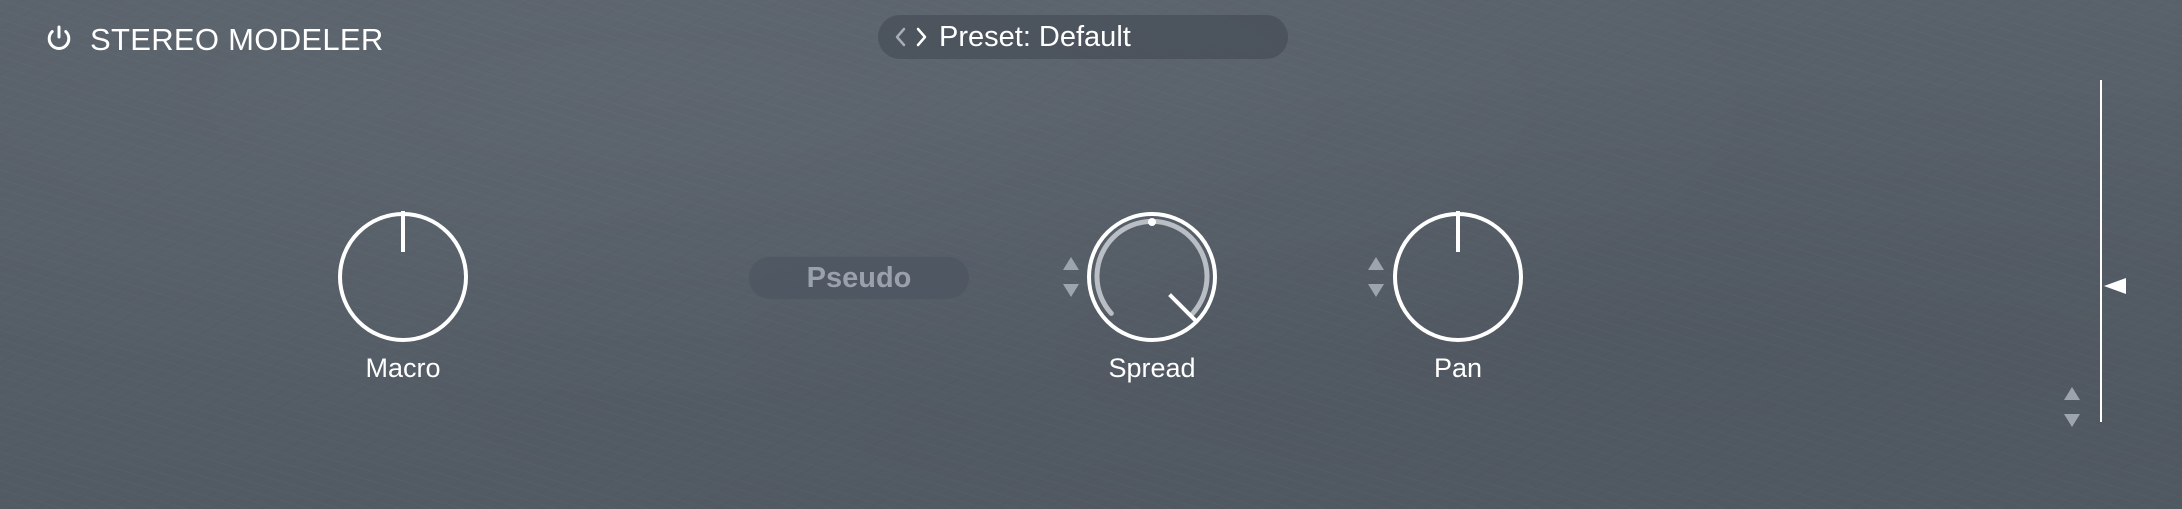 The width and height of the screenshot is (2182, 509). What do you see at coordinates (859, 278) in the screenshot?
I see `mode-button: Pseudo` at bounding box center [859, 278].